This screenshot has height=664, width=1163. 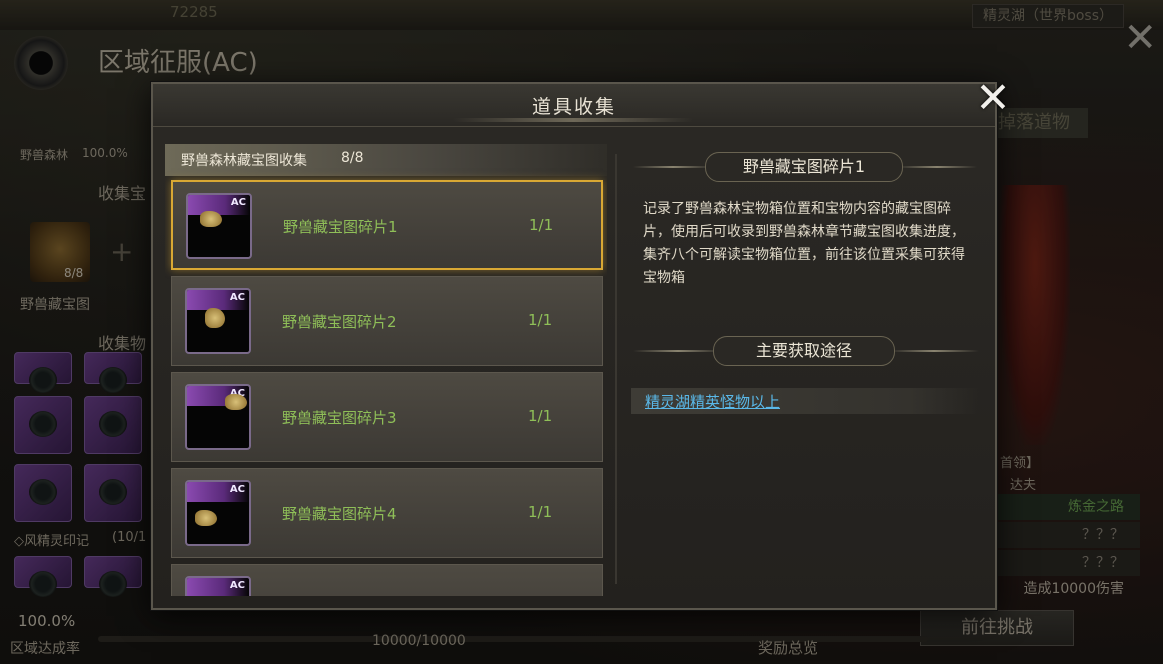 I want to click on list-item: AC 野兽藏宝图碎片1 1/1, so click(x=387, y=225).